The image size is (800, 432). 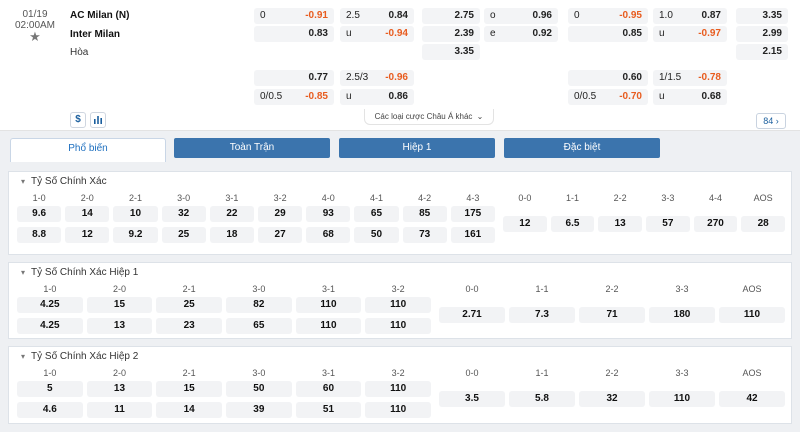 I want to click on score-odds-draw: 7.3, so click(x=542, y=315).